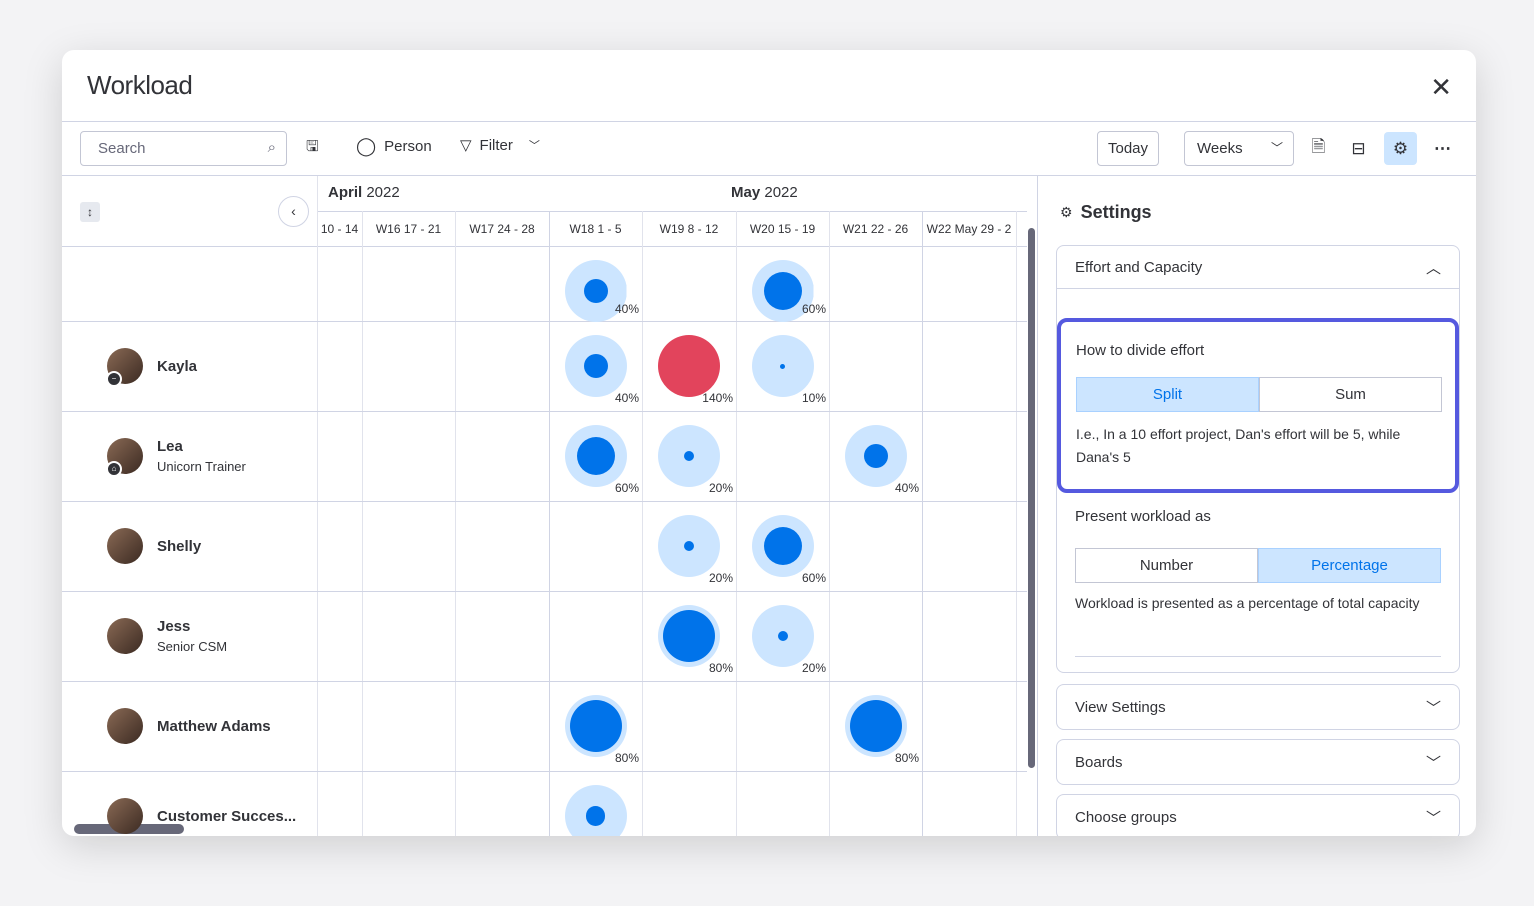  Describe the element at coordinates (502, 229) in the screenshot. I see `week-label: W17 24 - 28` at that location.